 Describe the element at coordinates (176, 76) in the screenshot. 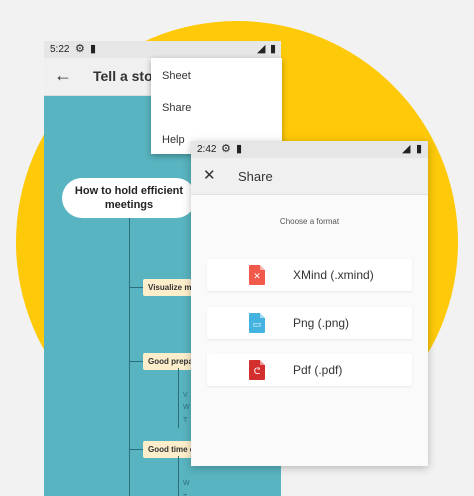

I see `menu-item-sheet: Sheet` at that location.